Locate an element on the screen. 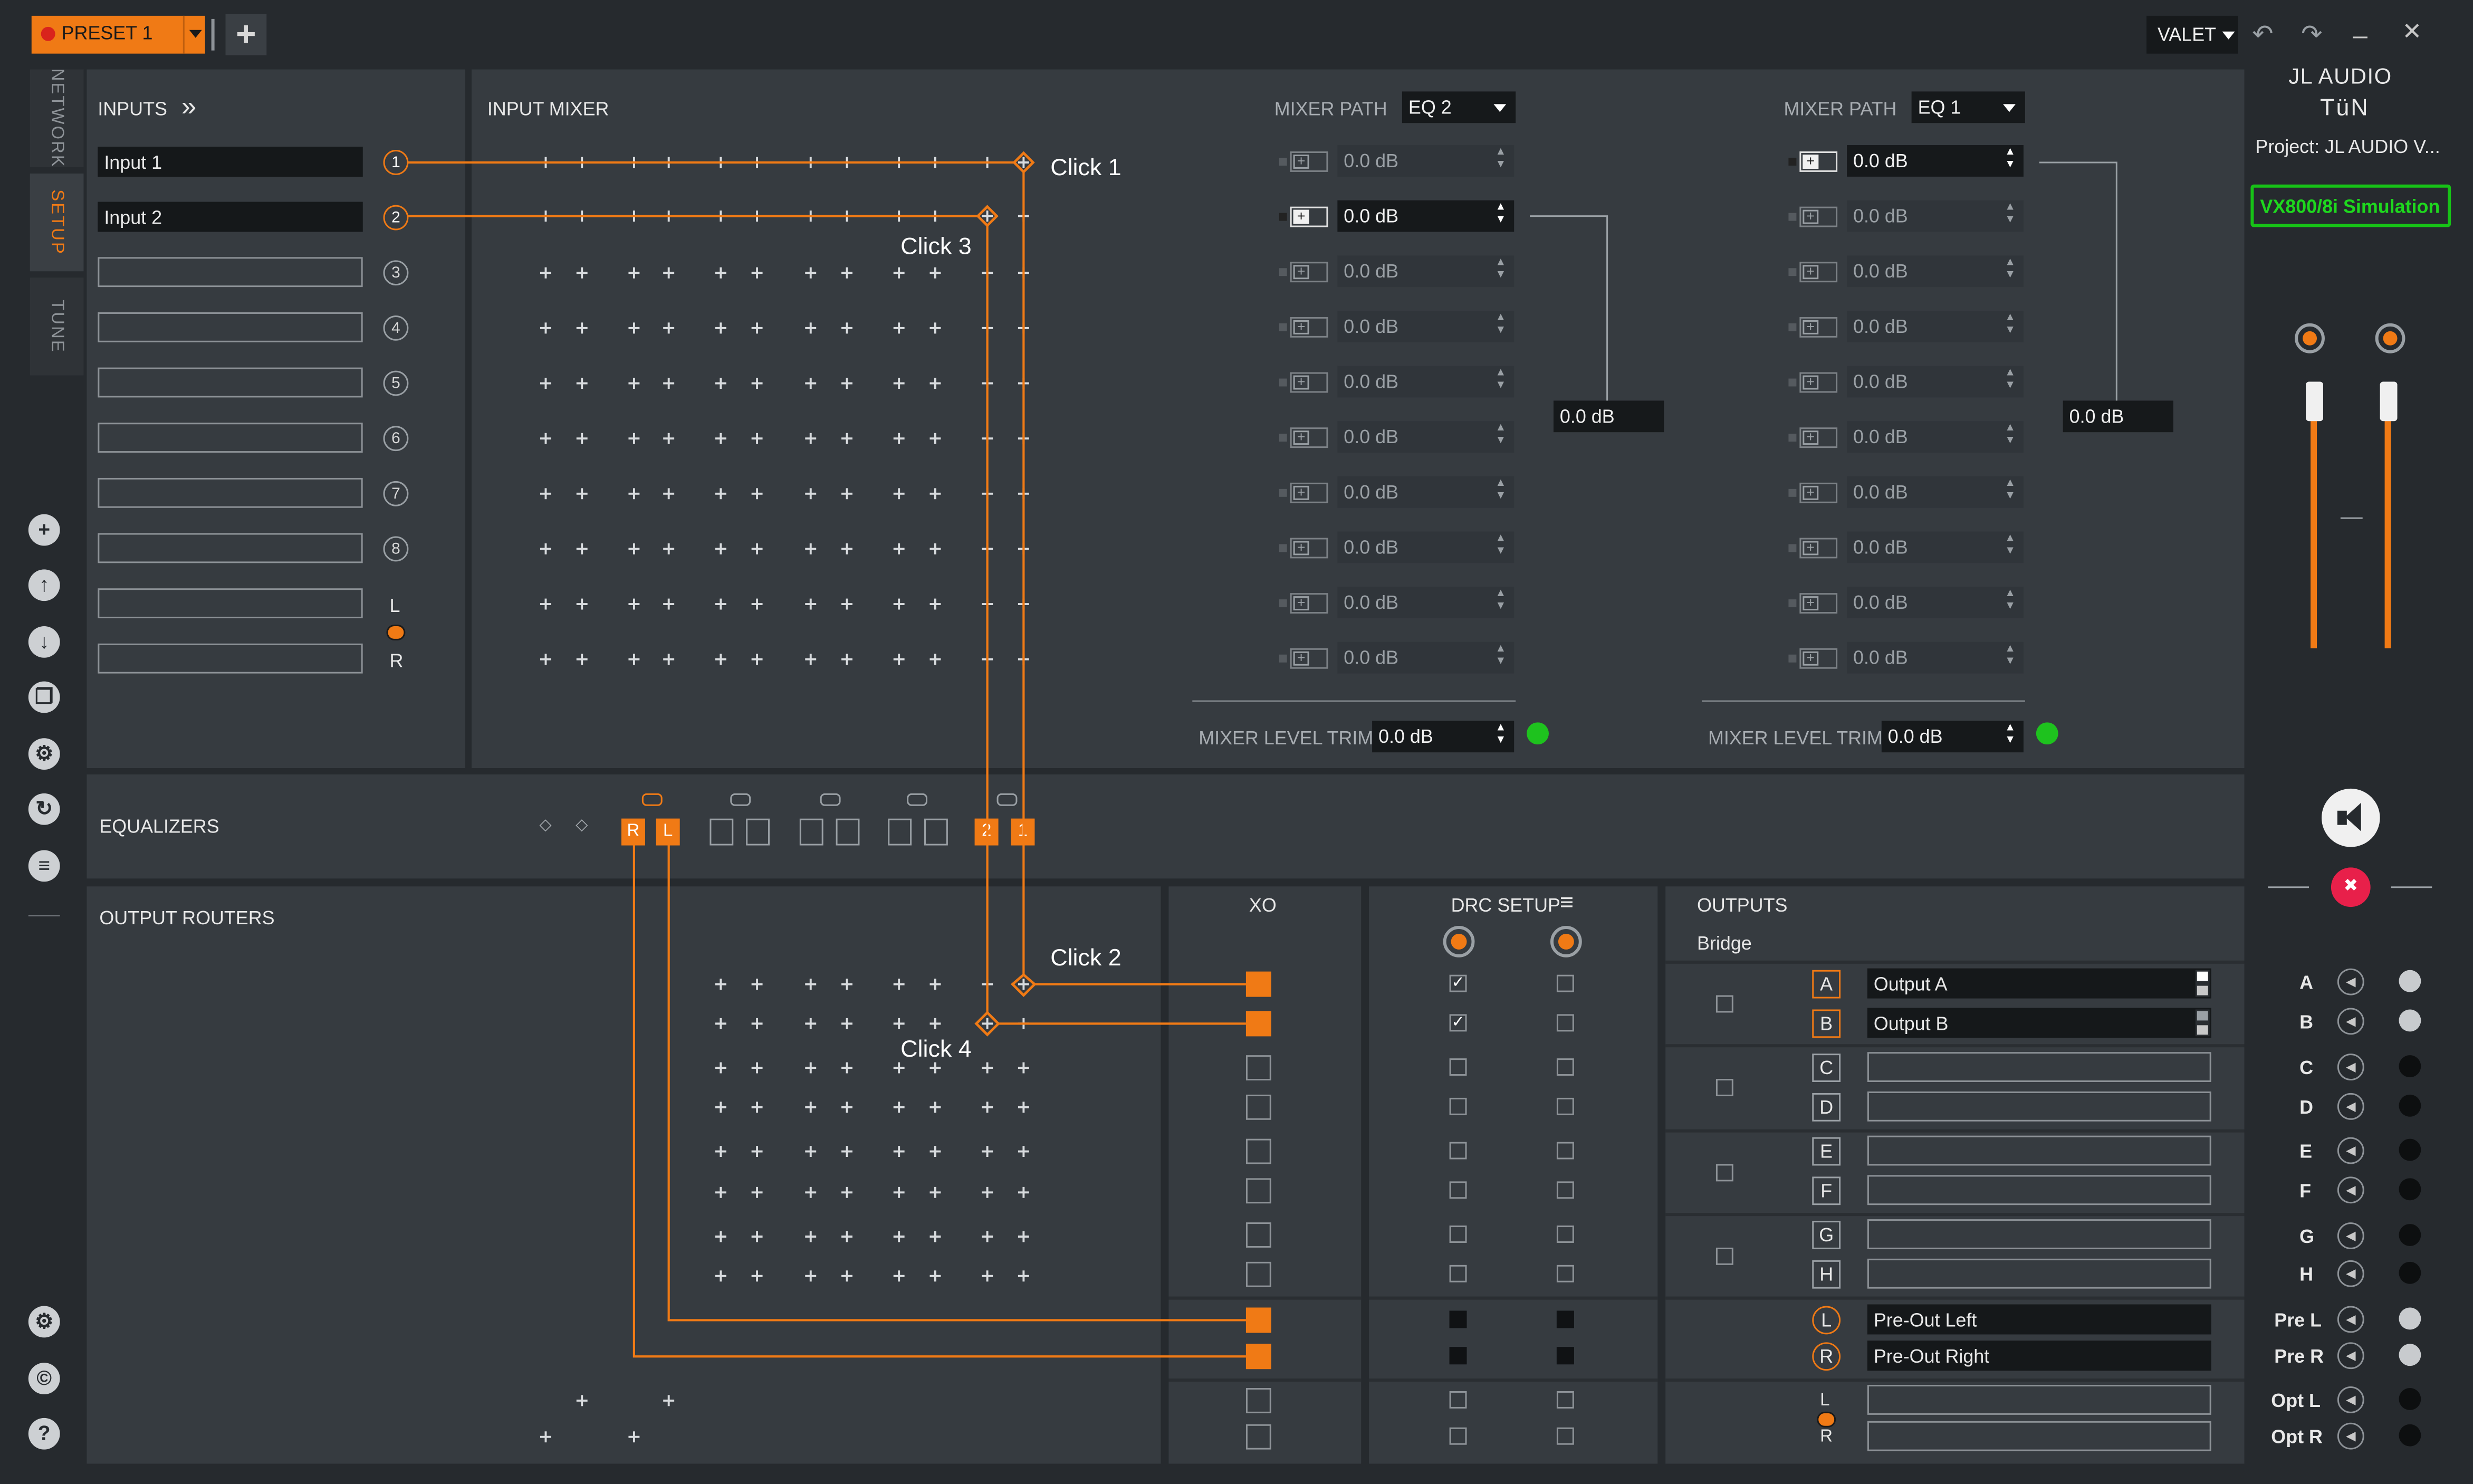 This screenshot has width=2473, height=1484. meter-speaker-icon-pre-r: ◀ is located at coordinates (2350, 1356).